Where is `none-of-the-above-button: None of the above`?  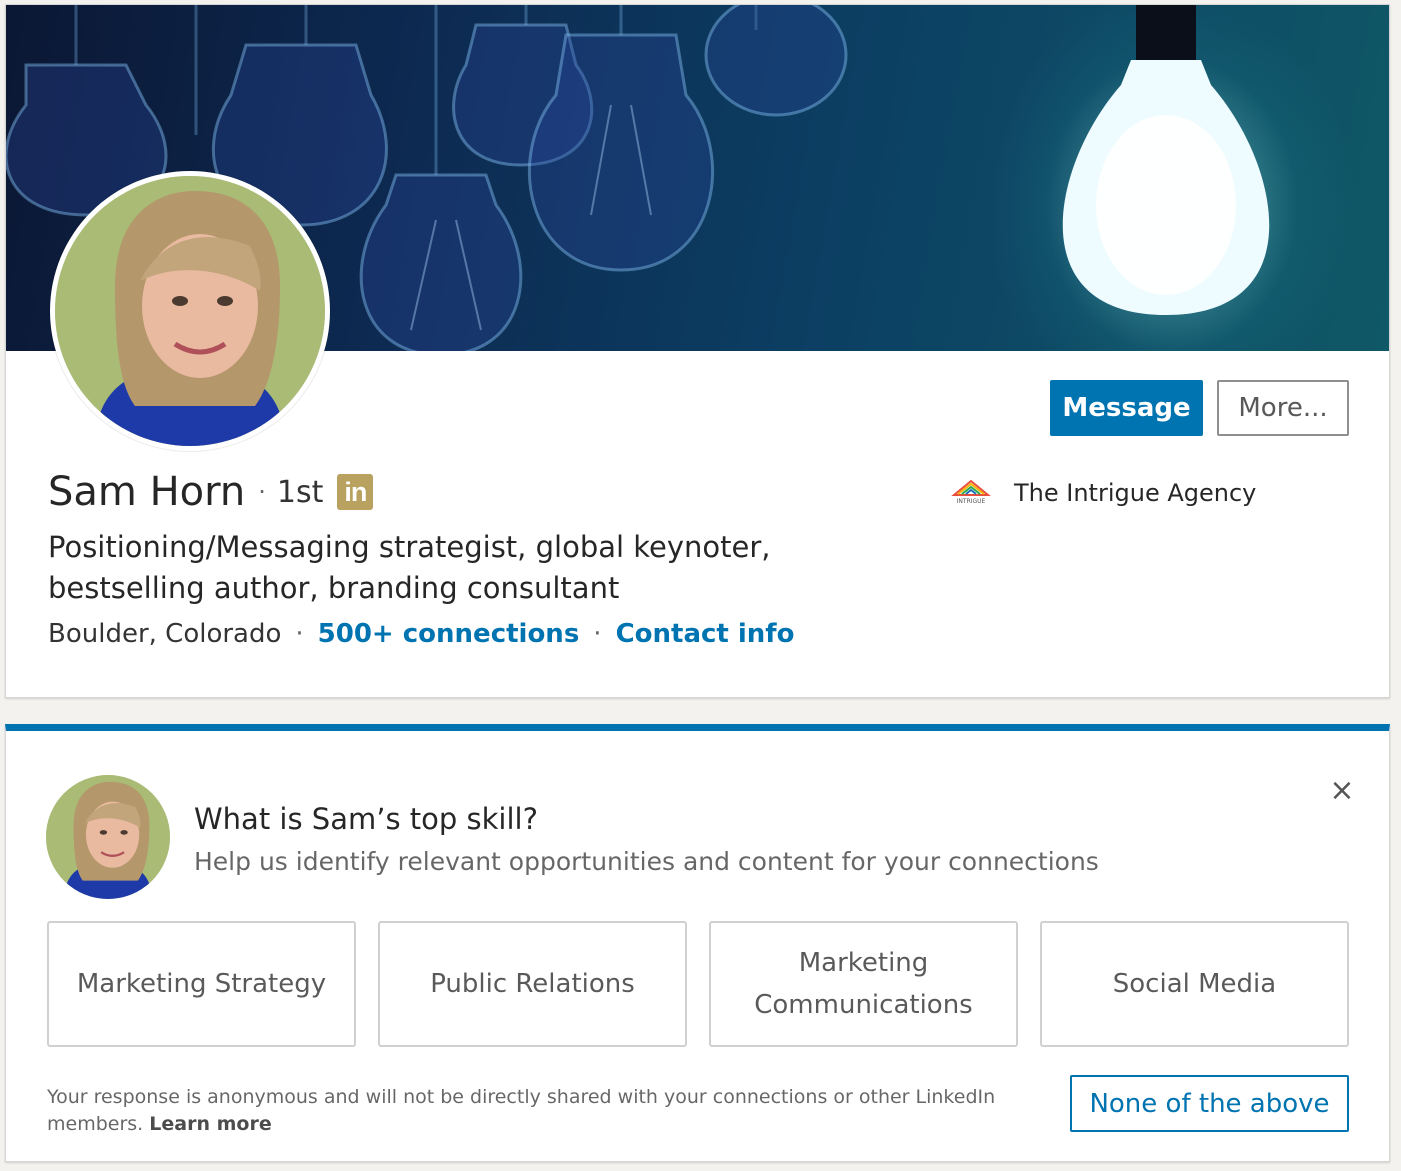
none-of-the-above-button: None of the above is located at coordinates (1209, 1103).